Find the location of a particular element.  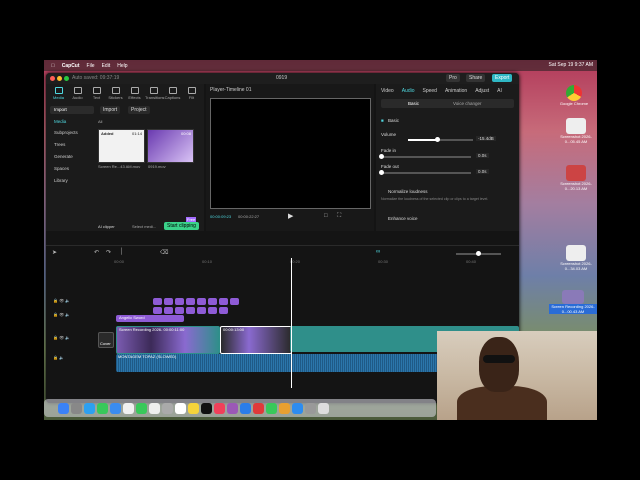

pro-button: Pro is located at coordinates (453, 78).